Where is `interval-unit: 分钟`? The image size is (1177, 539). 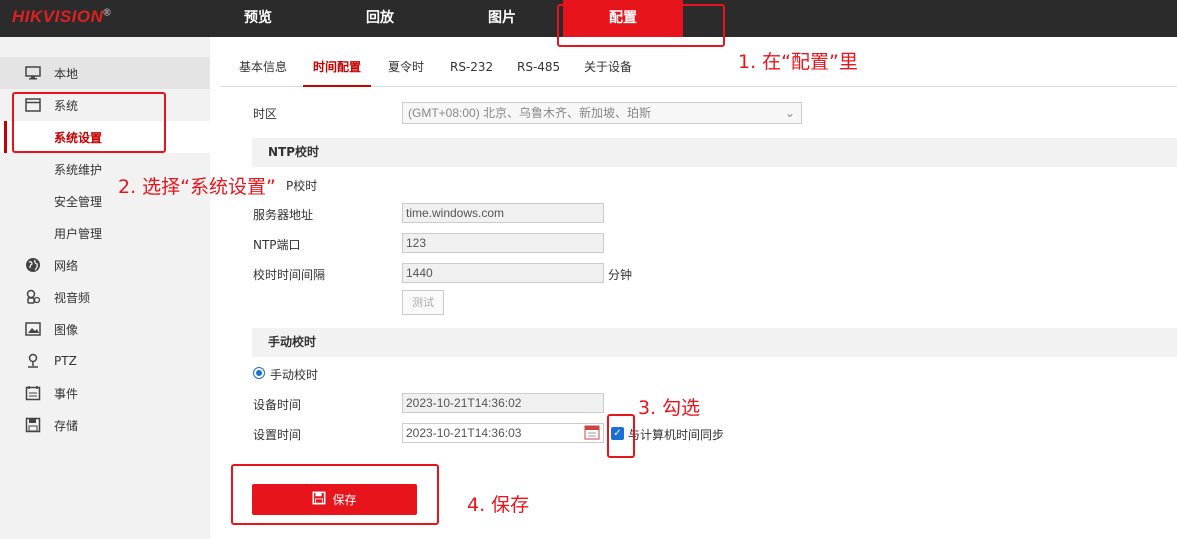 interval-unit: 分钟 is located at coordinates (620, 275).